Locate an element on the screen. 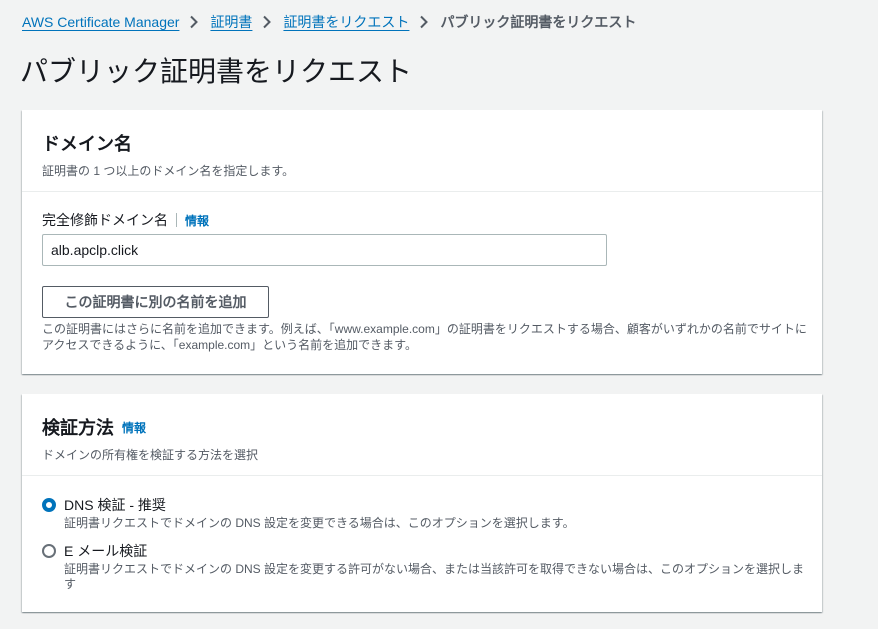 The width and height of the screenshot is (878, 629). domain-name-panel-description: 証明書の 1 つ以上のドメイン名を指定します。 is located at coordinates (168, 171).